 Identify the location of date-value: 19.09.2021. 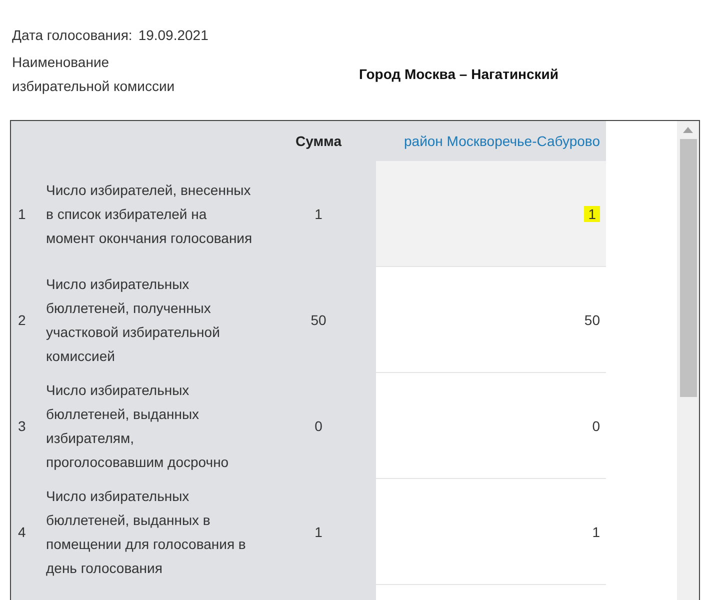
(173, 35).